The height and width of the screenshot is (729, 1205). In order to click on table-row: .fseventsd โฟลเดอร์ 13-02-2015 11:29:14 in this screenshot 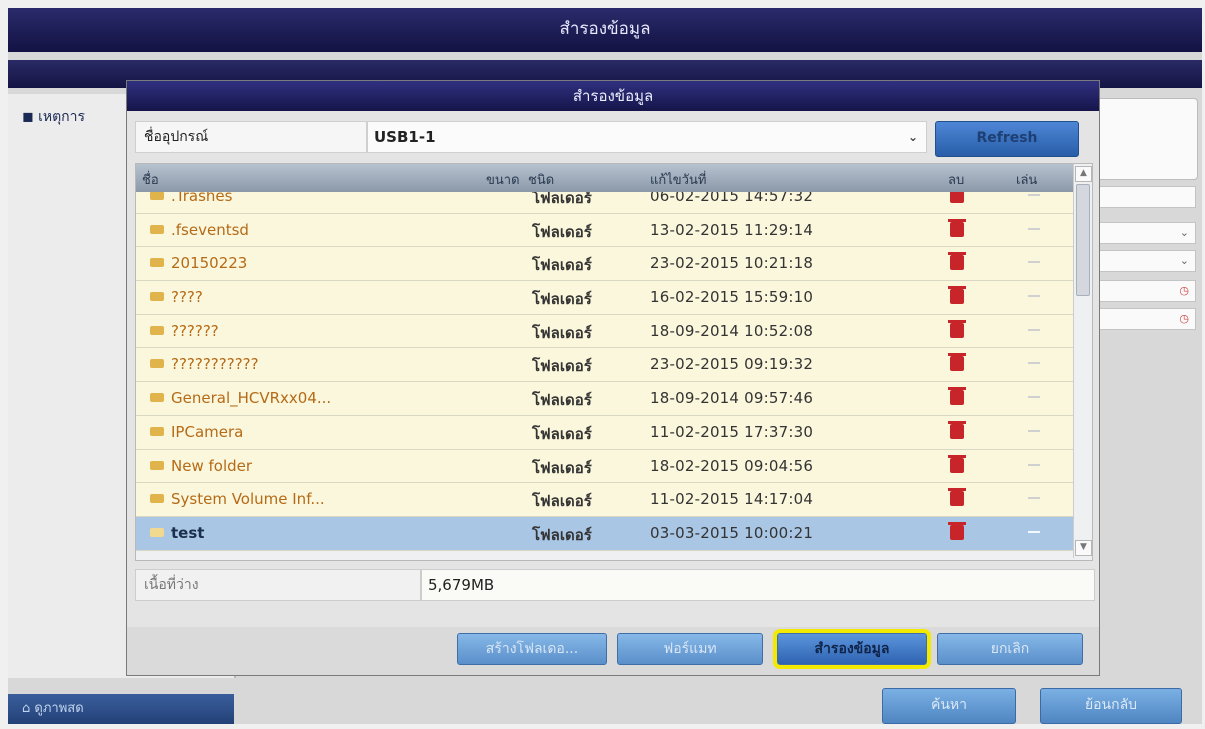, I will do `click(605, 230)`.